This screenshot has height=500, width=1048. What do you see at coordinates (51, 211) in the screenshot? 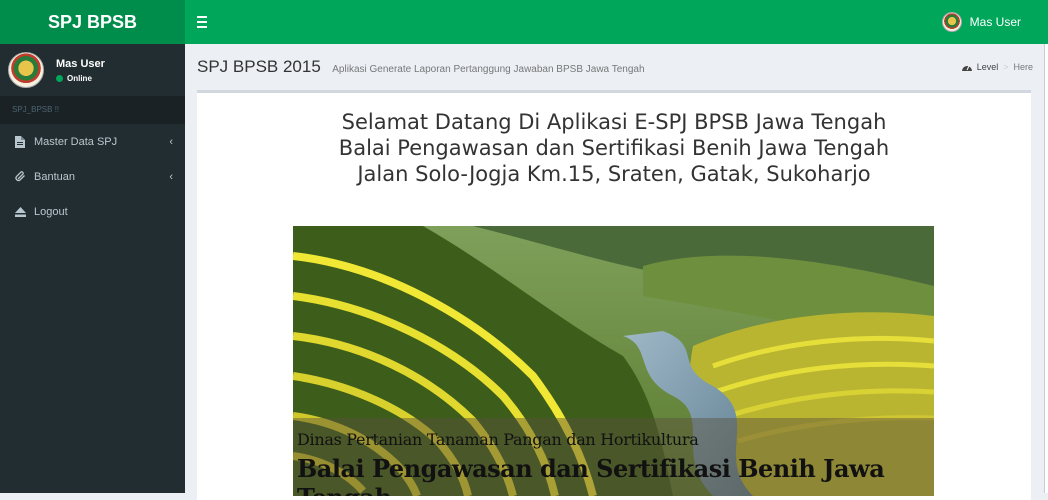
I see `sidebar-item-label: Logout` at bounding box center [51, 211].